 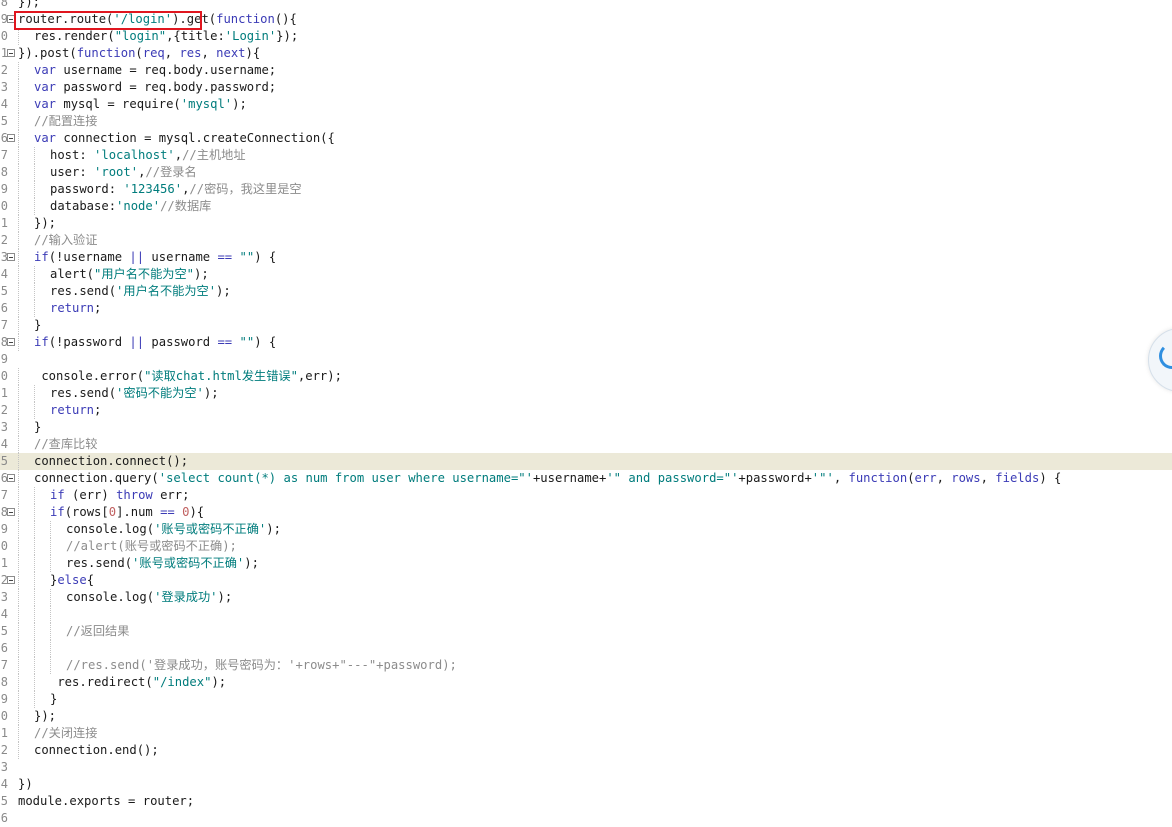 I want to click on code-line: 3 if(!username || username == "") {, so click(x=586, y=257).